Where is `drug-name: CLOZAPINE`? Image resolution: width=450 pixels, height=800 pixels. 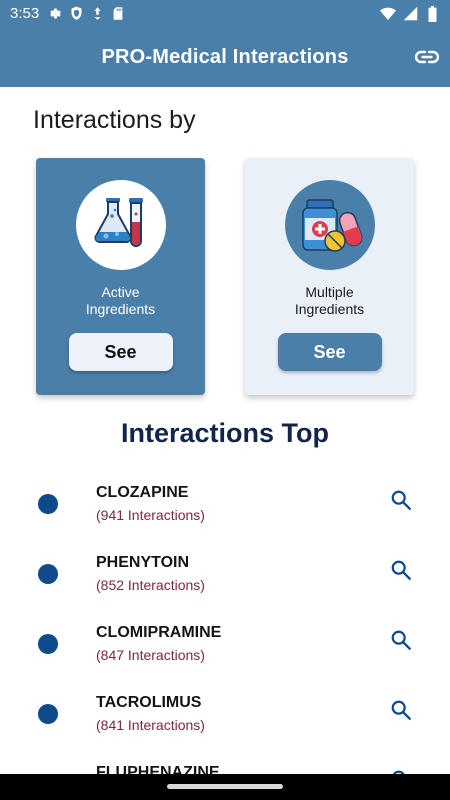 drug-name: CLOZAPINE is located at coordinates (142, 492).